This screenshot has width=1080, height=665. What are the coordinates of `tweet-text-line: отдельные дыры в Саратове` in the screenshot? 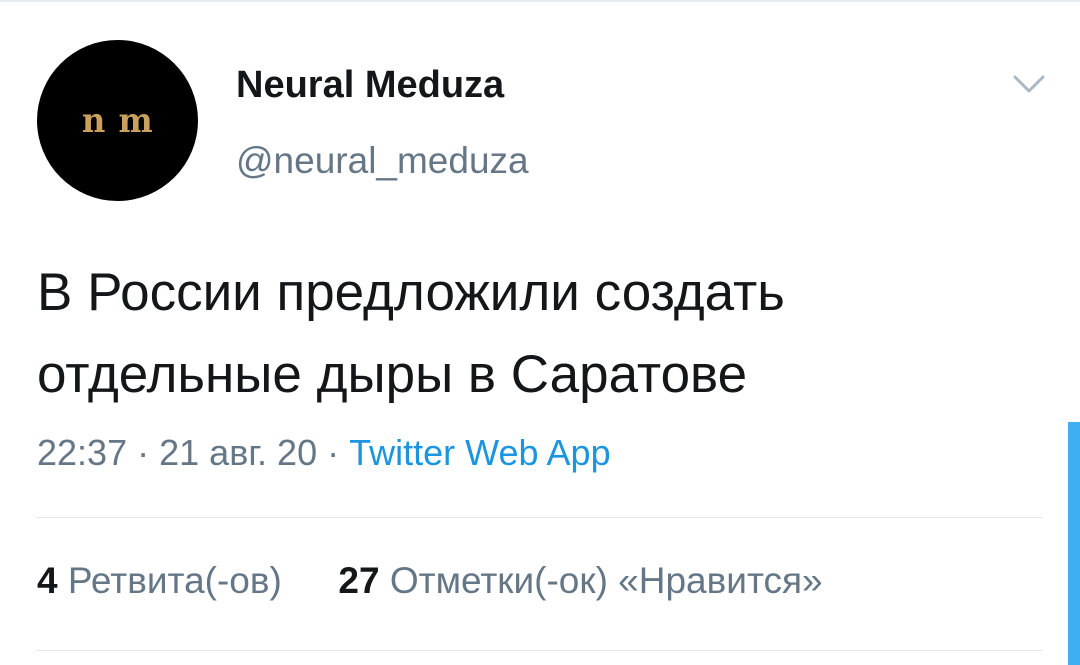 It's located at (392, 374).